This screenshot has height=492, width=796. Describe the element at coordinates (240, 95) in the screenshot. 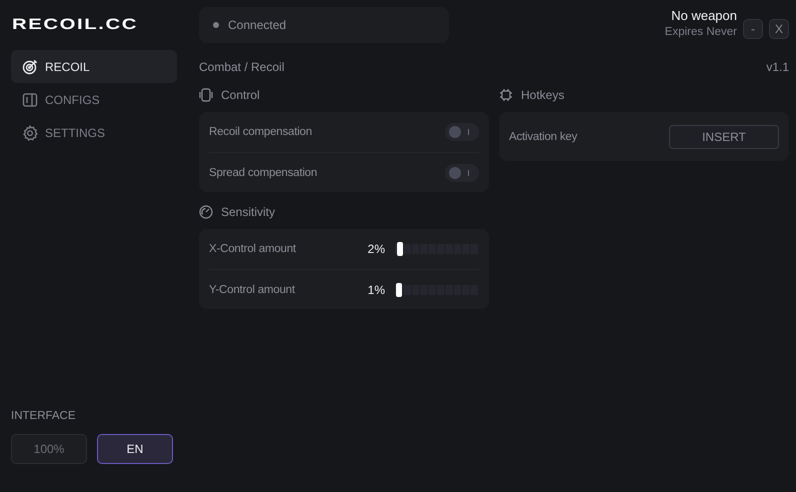

I see `section-title: Control` at that location.